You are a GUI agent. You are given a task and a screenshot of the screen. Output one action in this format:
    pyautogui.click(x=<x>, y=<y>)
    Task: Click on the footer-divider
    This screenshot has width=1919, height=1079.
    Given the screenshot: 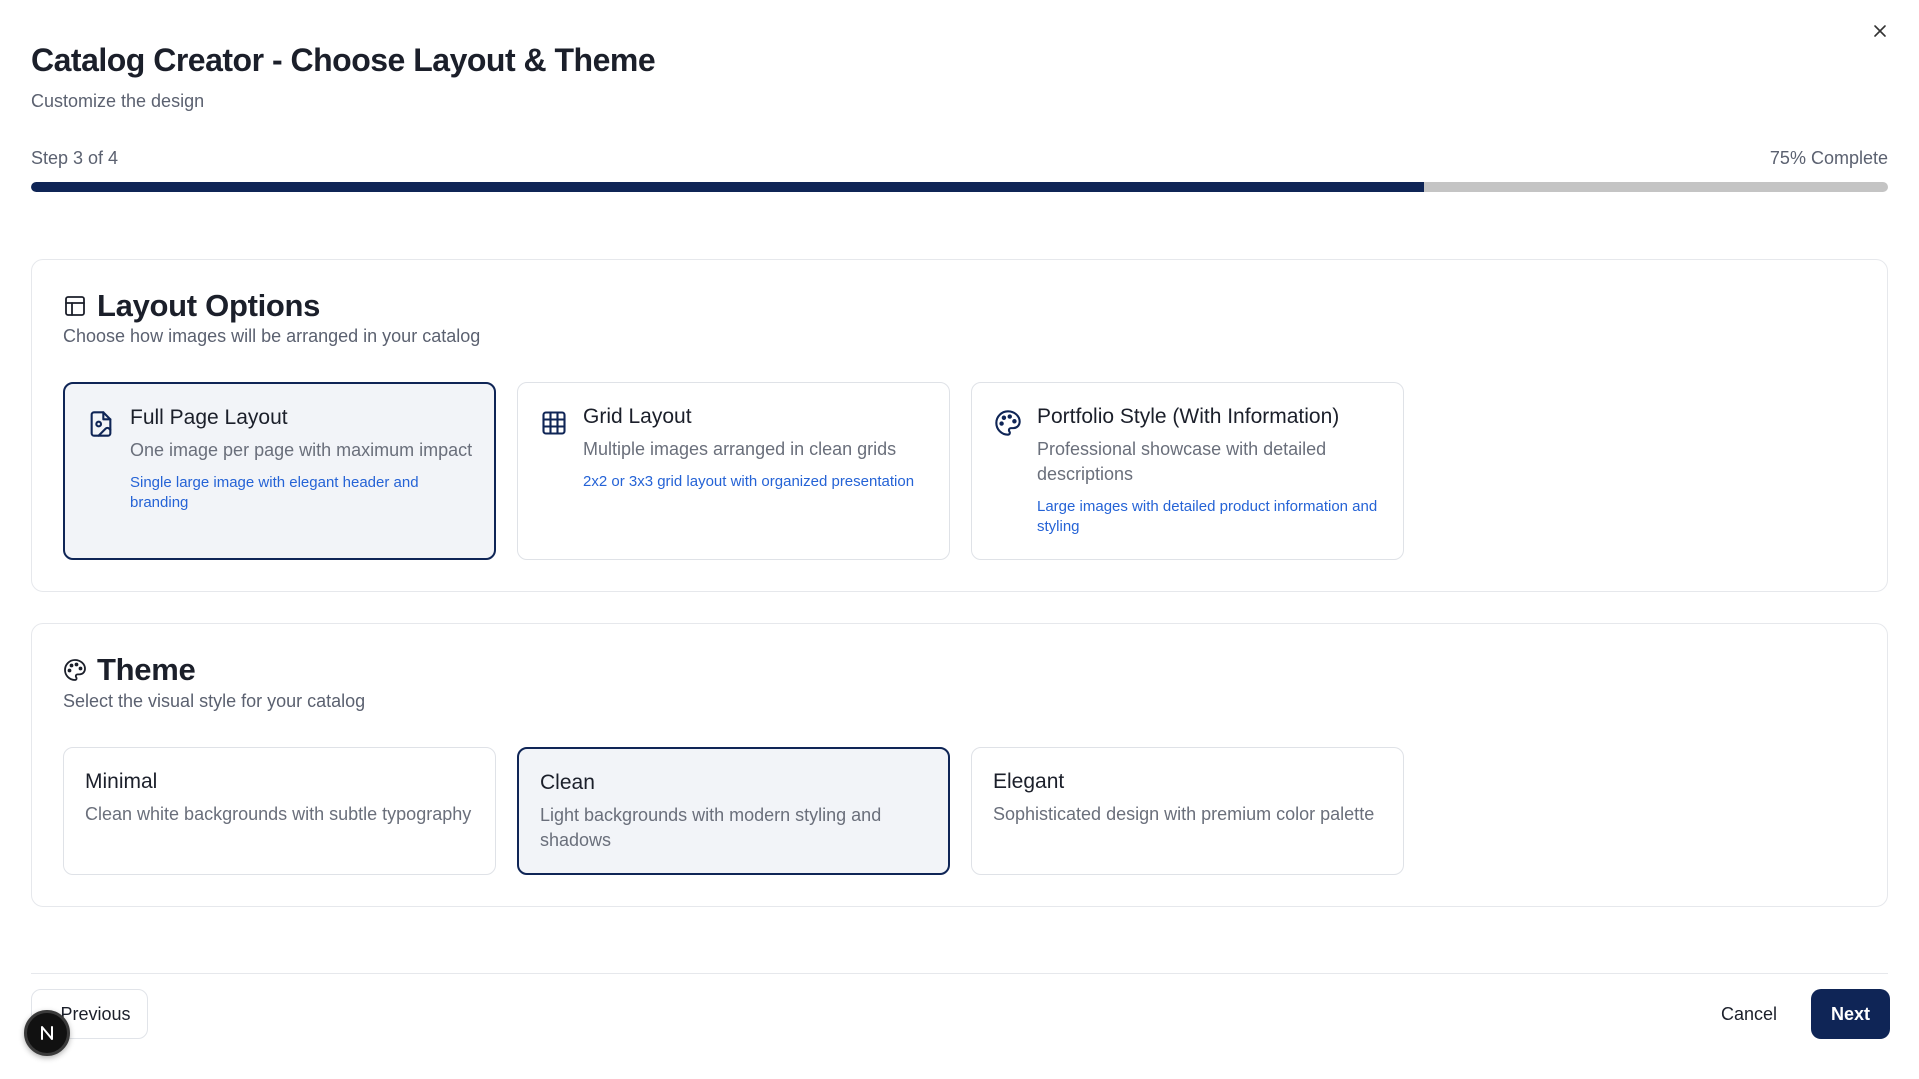 What is the action you would take?
    pyautogui.click(x=959, y=973)
    